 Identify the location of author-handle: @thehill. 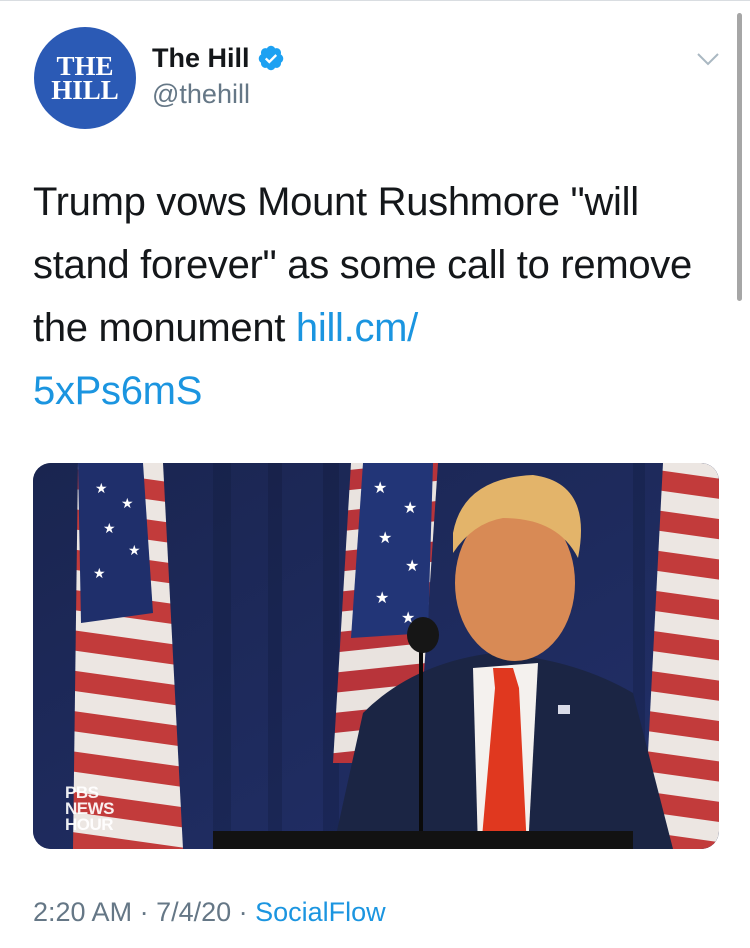
(201, 94).